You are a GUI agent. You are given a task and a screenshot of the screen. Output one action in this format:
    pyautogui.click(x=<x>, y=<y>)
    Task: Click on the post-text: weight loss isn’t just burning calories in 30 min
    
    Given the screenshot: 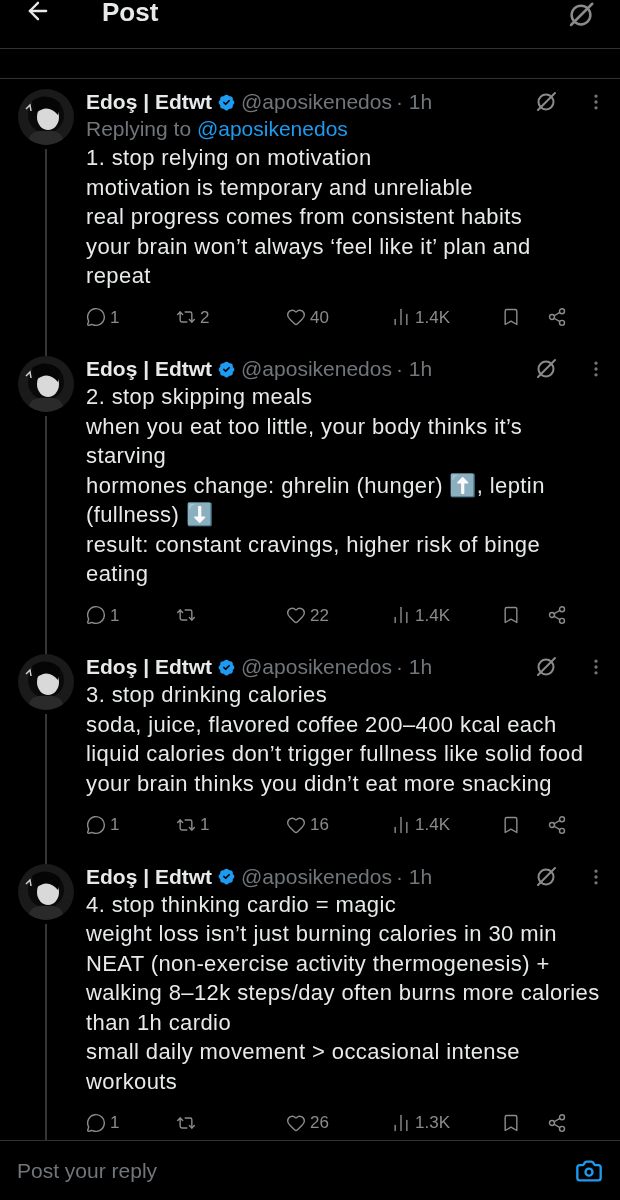 What is the action you would take?
    pyautogui.click(x=322, y=934)
    